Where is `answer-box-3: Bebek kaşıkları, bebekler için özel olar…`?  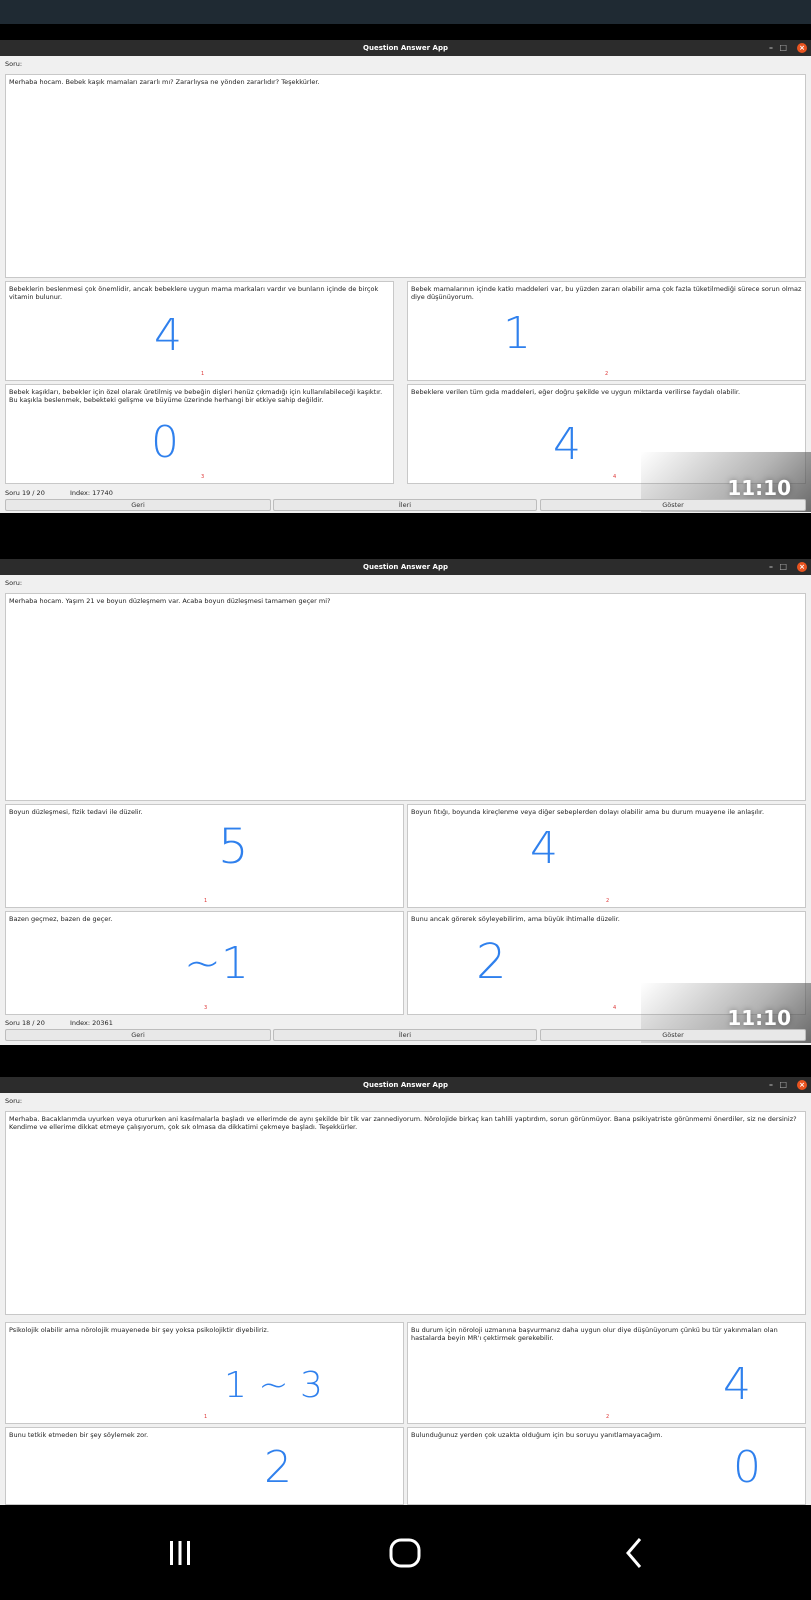
answer-box-3: Bebek kaşıkları, bebekler için özel olar… is located at coordinates (199, 434).